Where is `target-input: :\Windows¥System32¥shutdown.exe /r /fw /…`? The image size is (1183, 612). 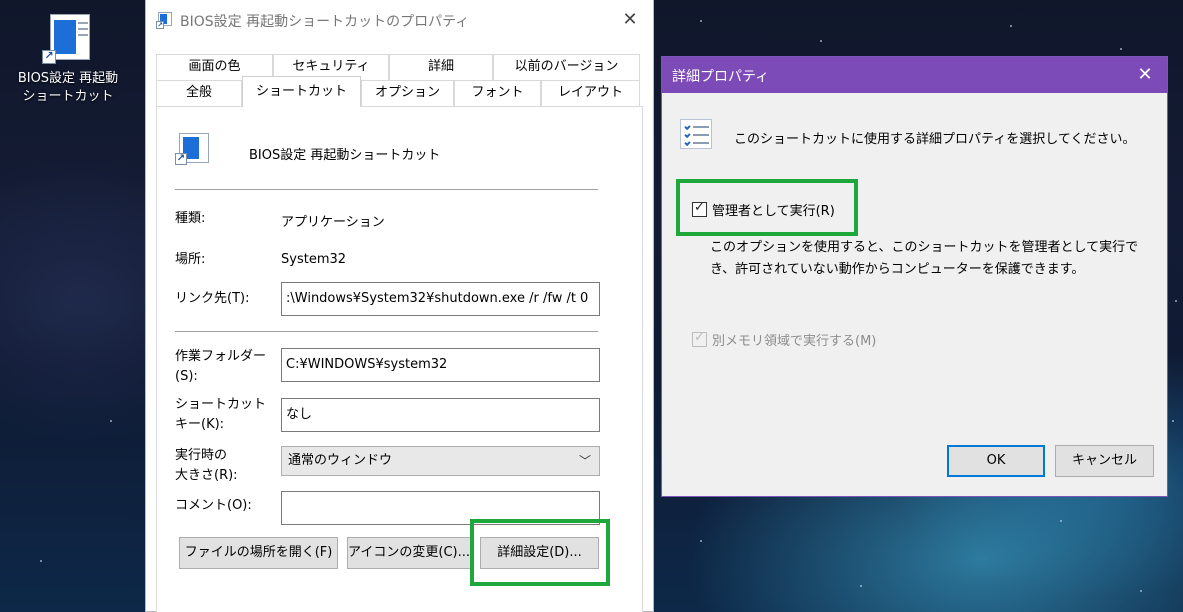
target-input: :\Windows¥System32¥shutdown.exe /r /fw /… is located at coordinates (440, 299).